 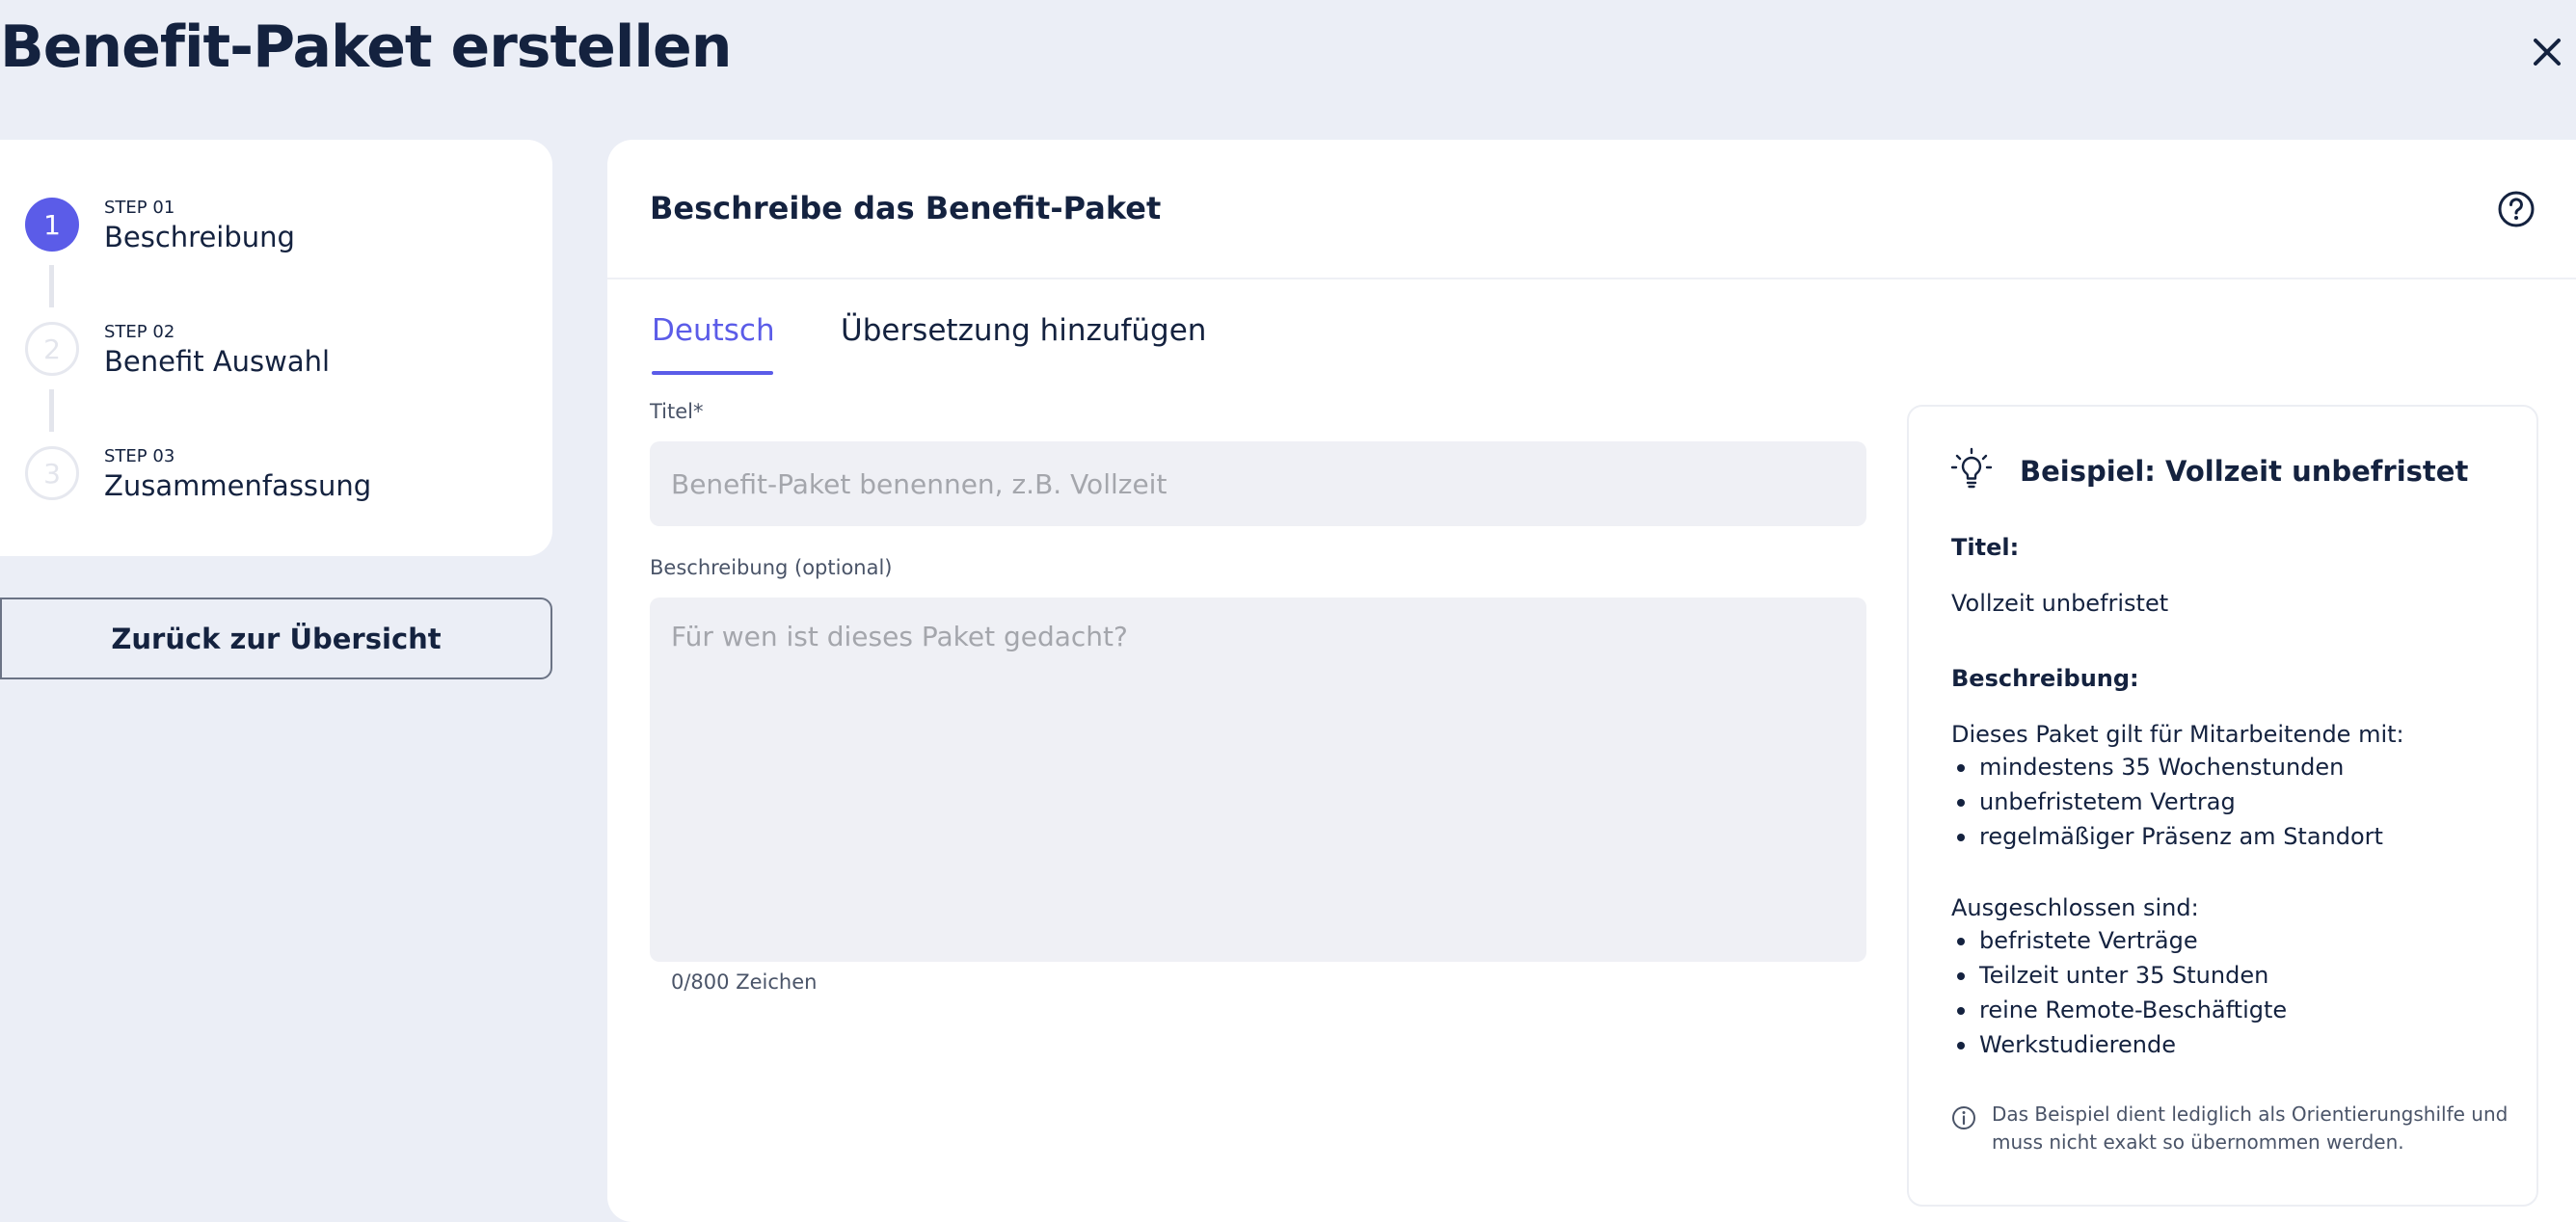 I want to click on step-2-caption: STEP 02, so click(x=139, y=332).